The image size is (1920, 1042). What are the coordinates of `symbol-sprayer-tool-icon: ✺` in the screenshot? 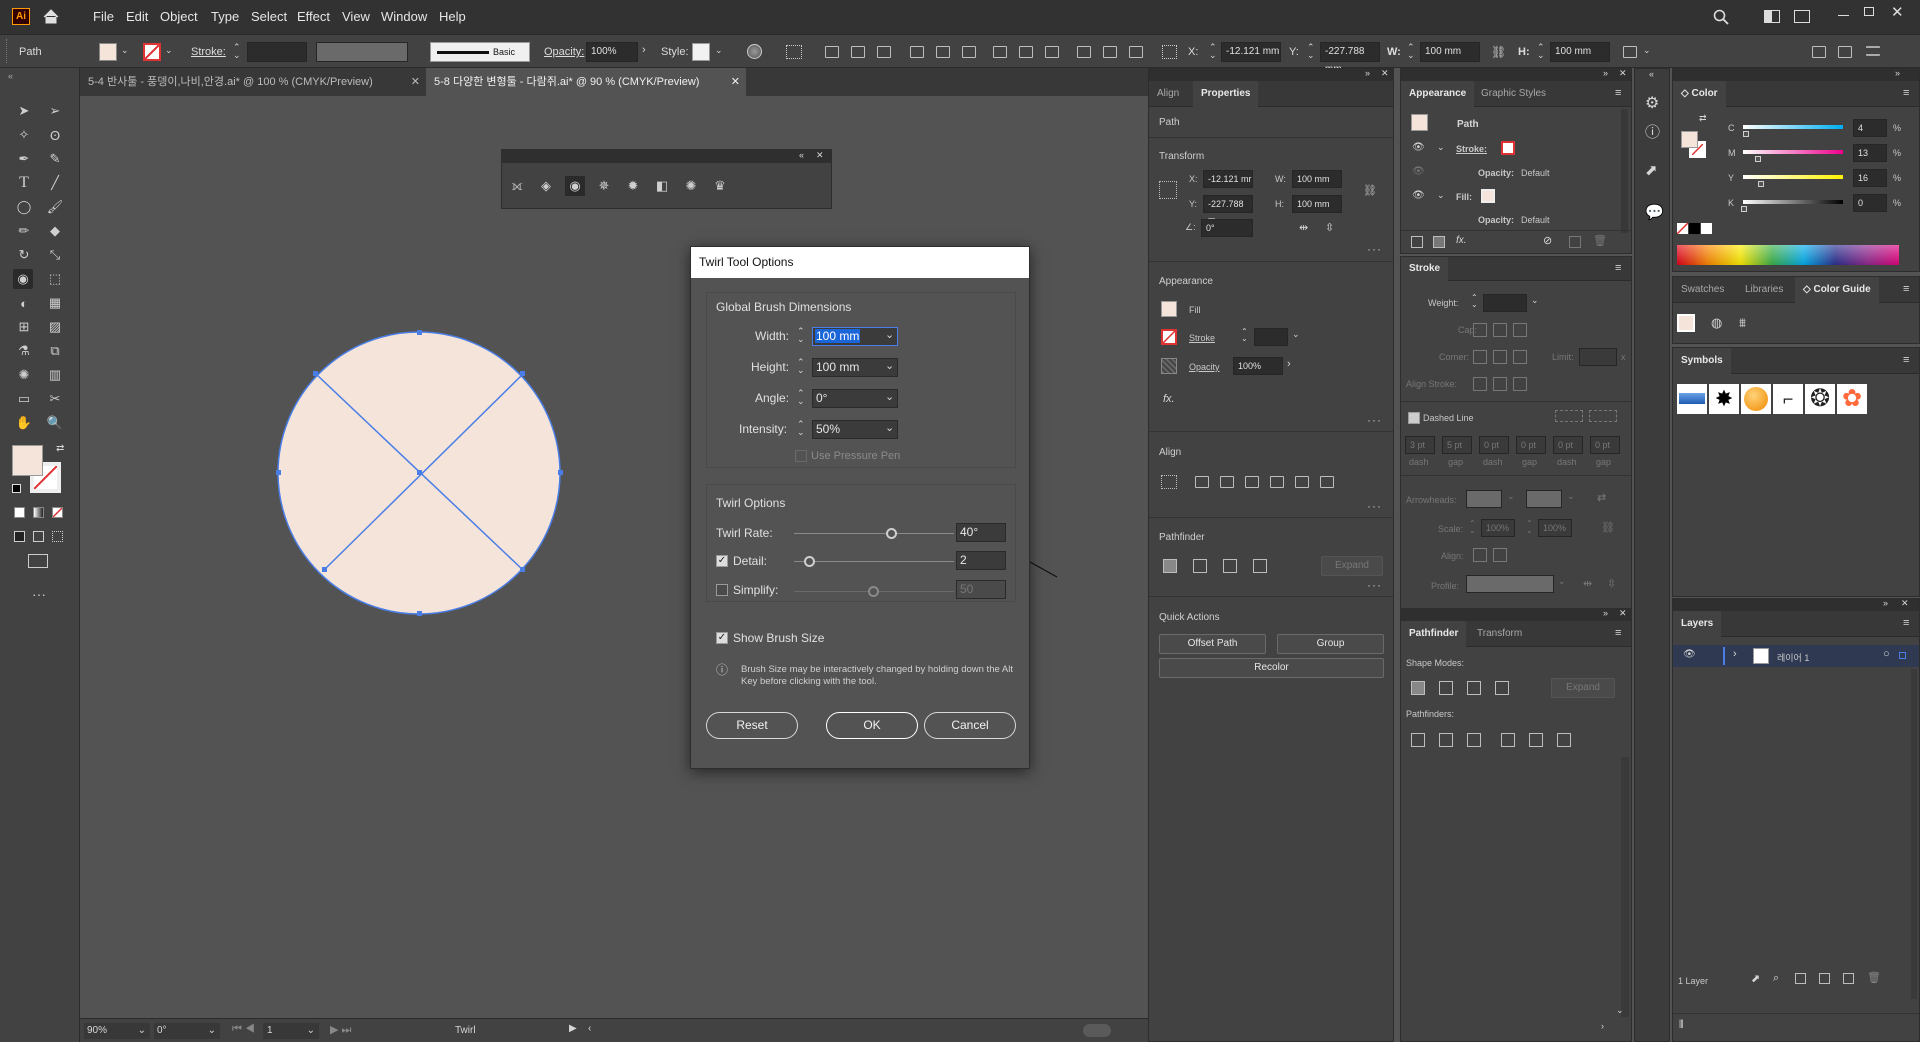 It's located at (24, 375).